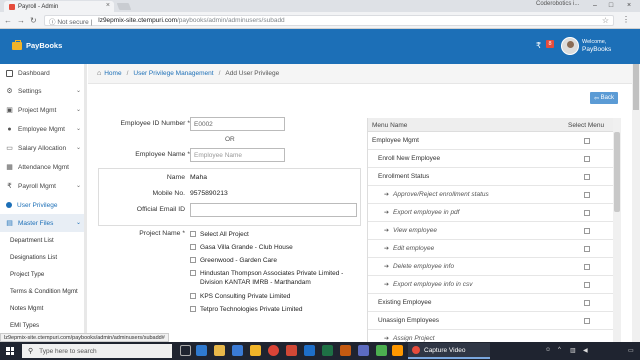 The image size is (640, 360). Describe the element at coordinates (185, 350) in the screenshot. I see `task-view-icon` at that location.